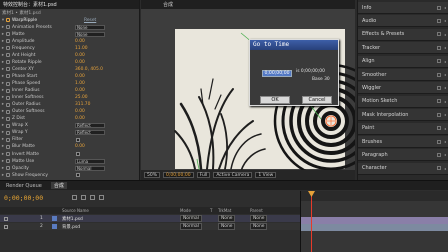 The image size is (448, 252). What do you see at coordinates (69, 62) in the screenshot?
I see `effect-param-row: ▸ Rotate Ripple 0.00` at bounding box center [69, 62].